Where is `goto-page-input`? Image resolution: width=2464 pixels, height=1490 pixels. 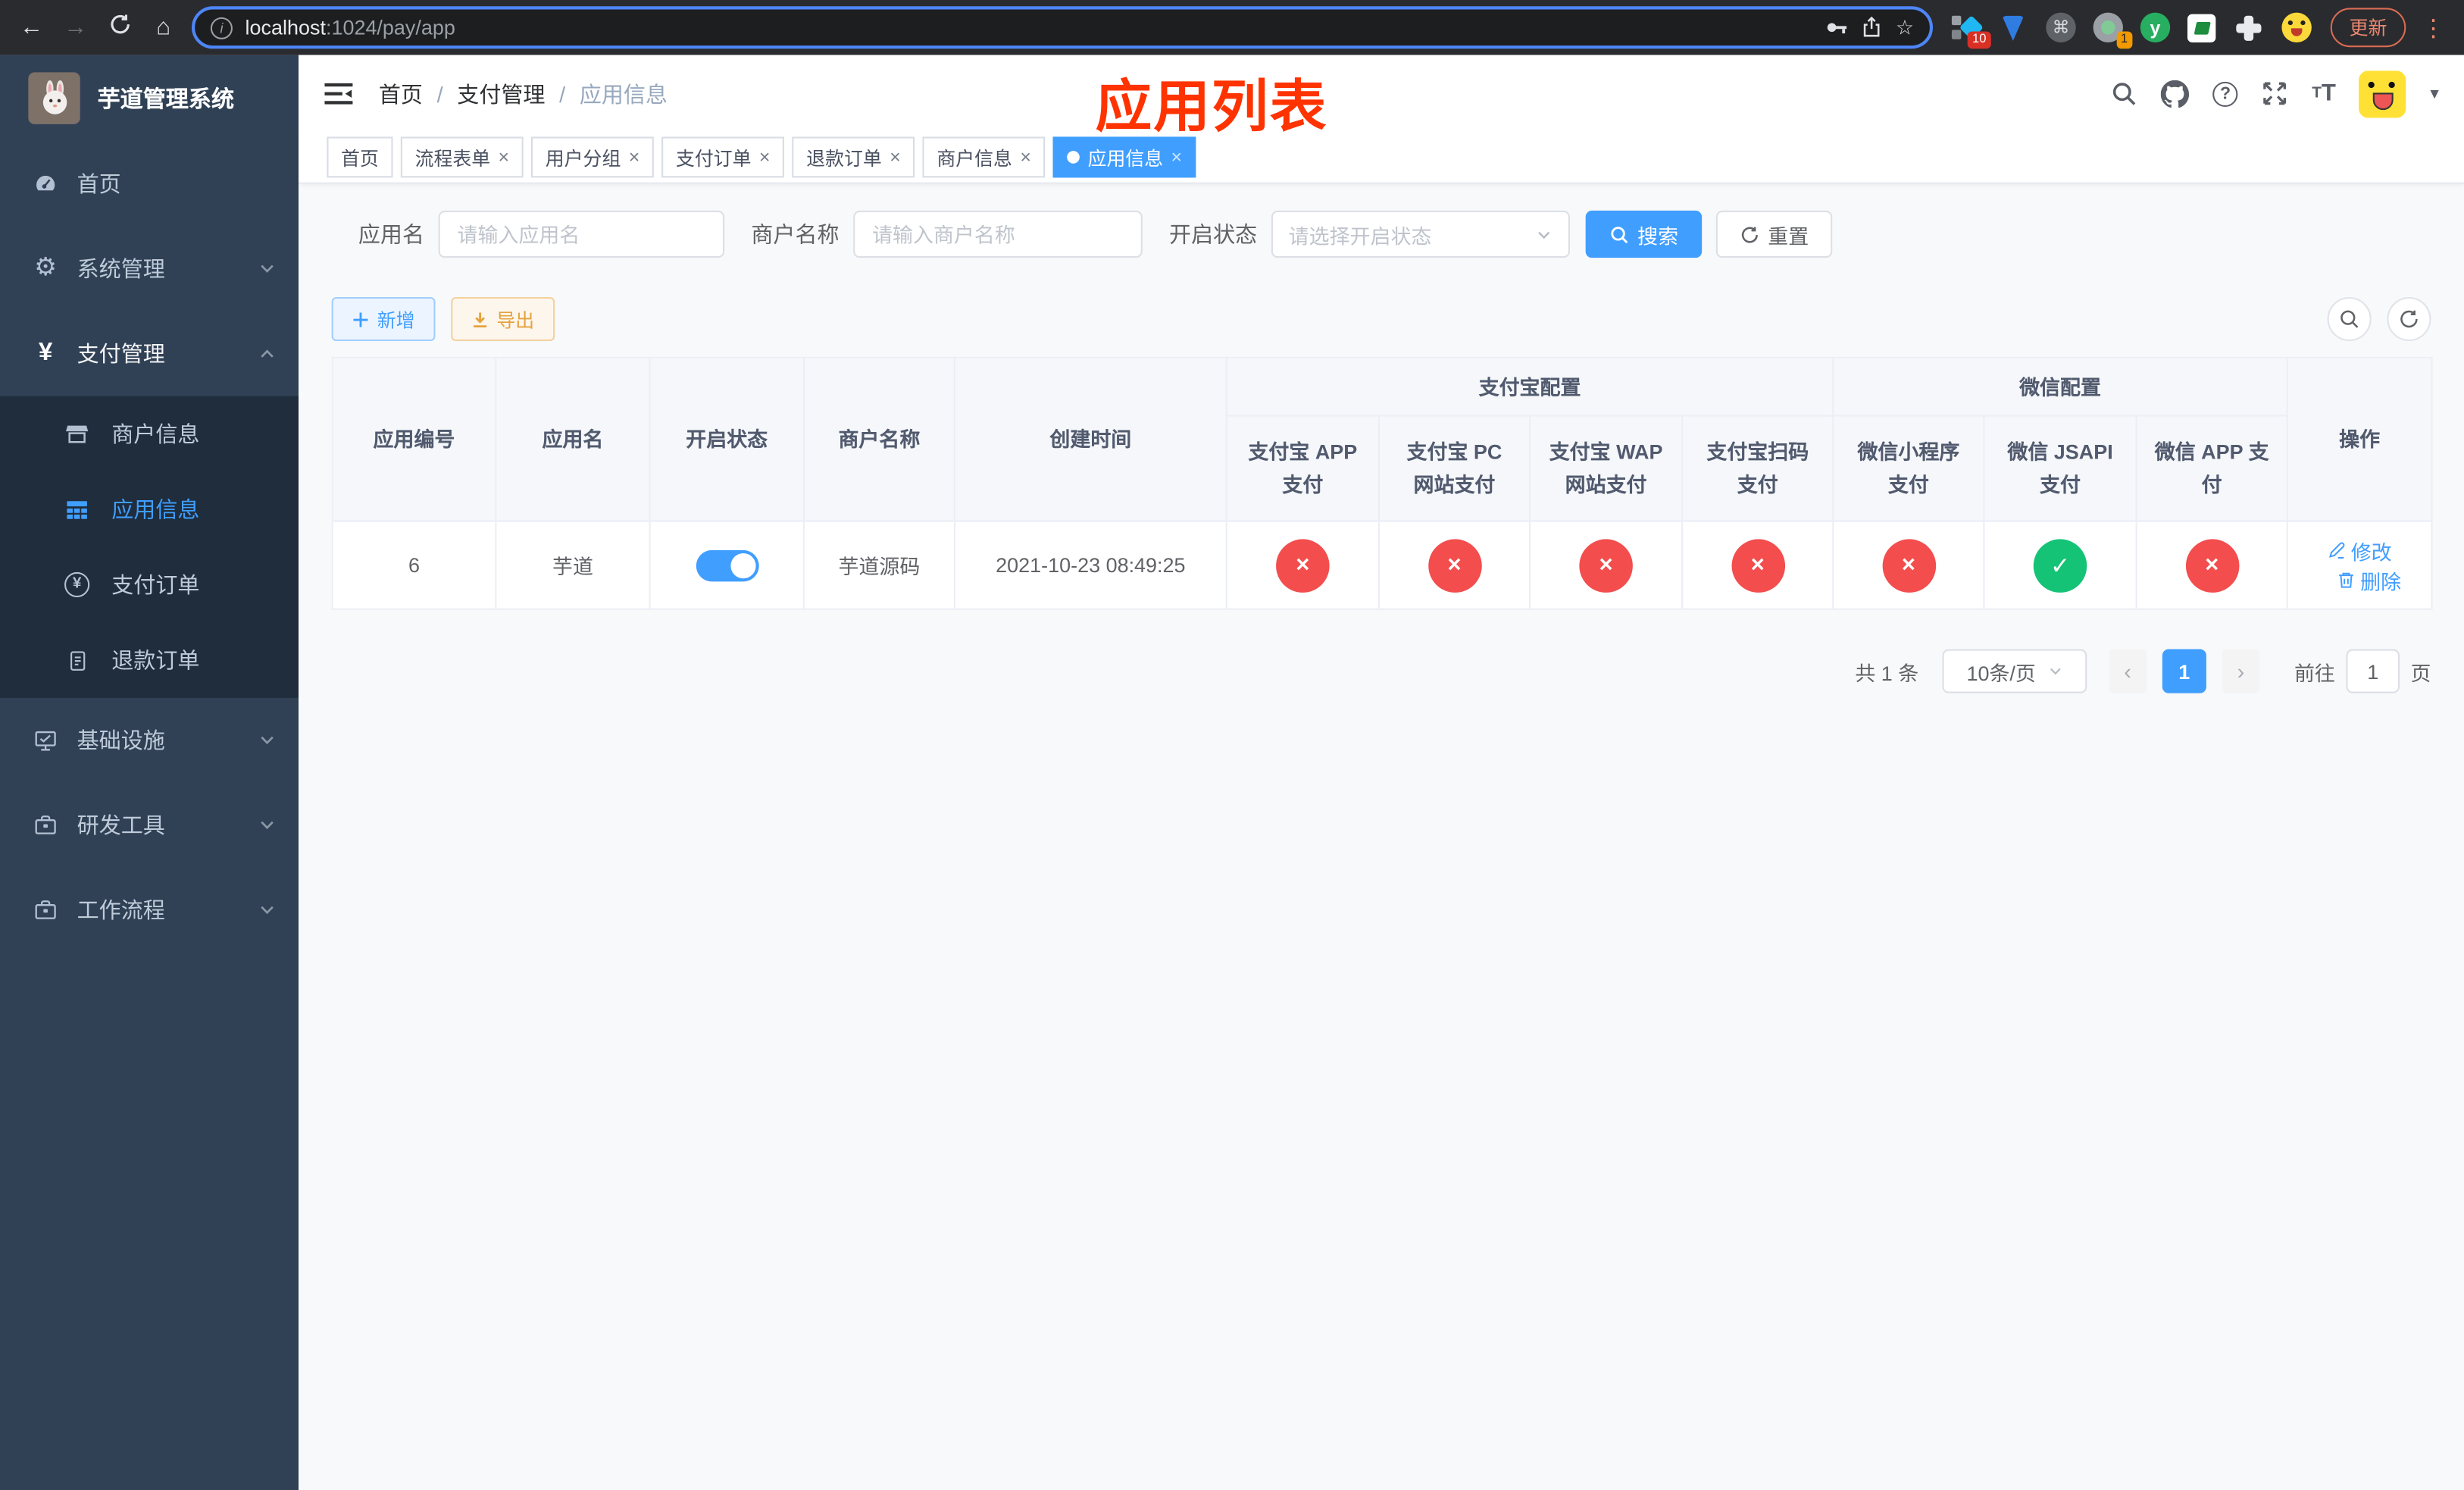 goto-page-input is located at coordinates (2373, 671).